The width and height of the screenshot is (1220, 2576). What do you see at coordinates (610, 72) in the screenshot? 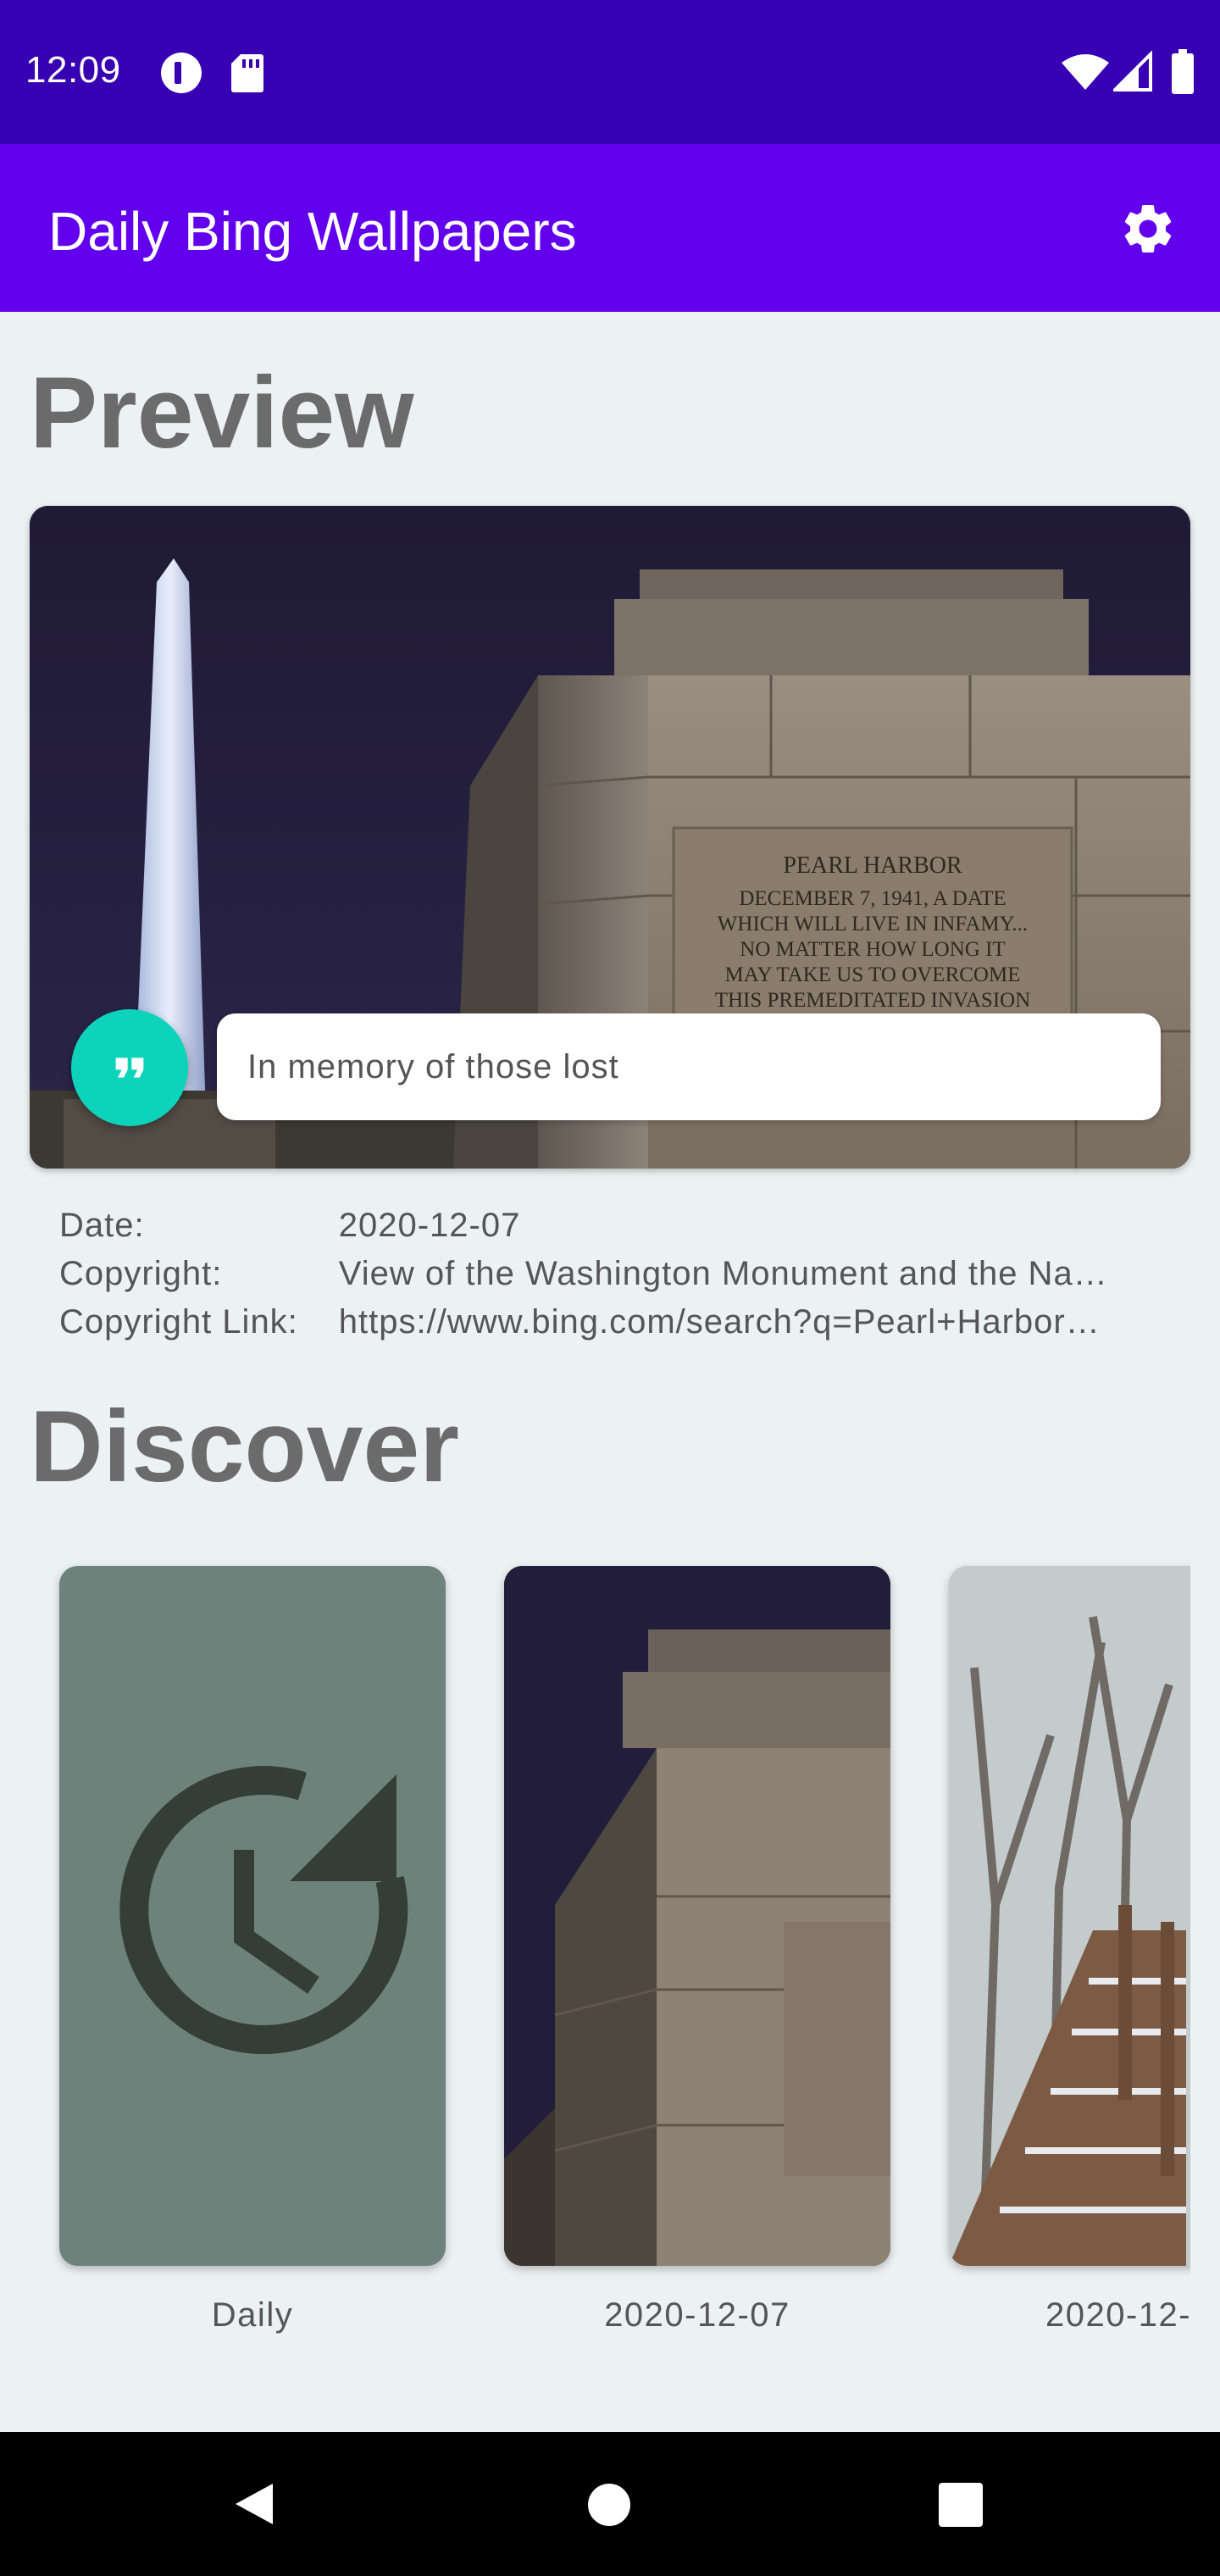
I see `status-bar: 12:09` at bounding box center [610, 72].